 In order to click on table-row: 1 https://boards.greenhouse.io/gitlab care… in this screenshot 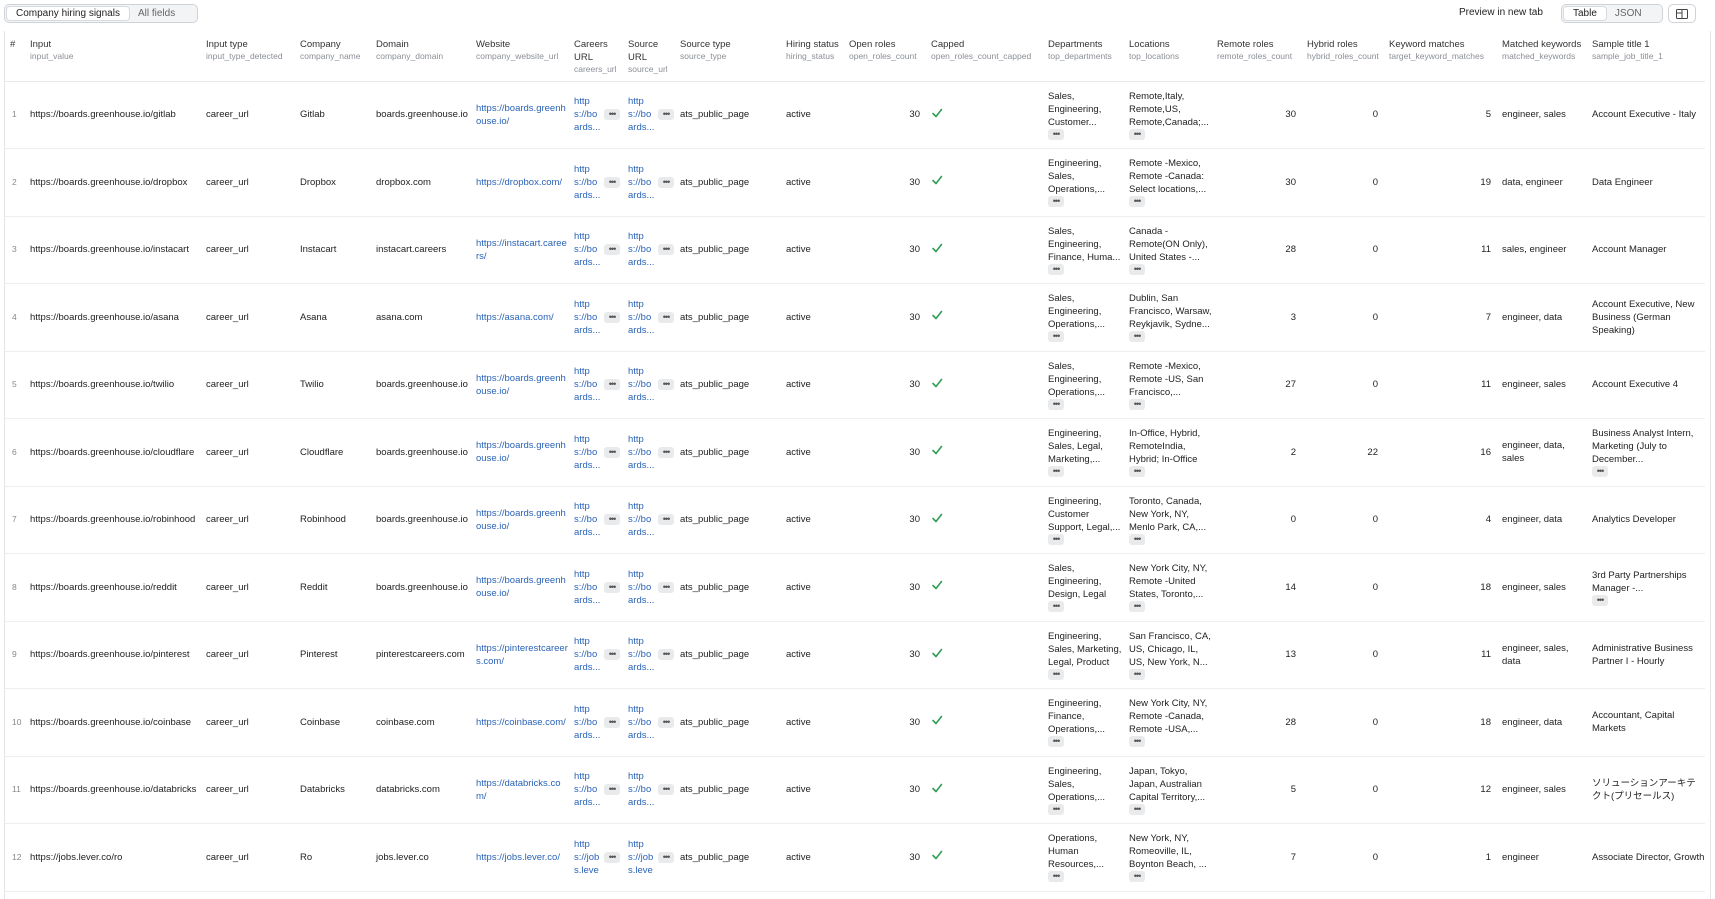, I will do `click(855, 115)`.